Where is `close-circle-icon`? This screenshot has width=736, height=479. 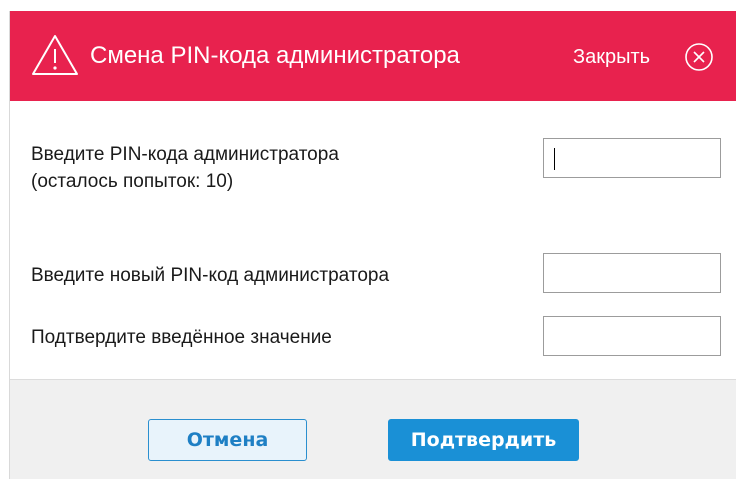 close-circle-icon is located at coordinates (699, 57).